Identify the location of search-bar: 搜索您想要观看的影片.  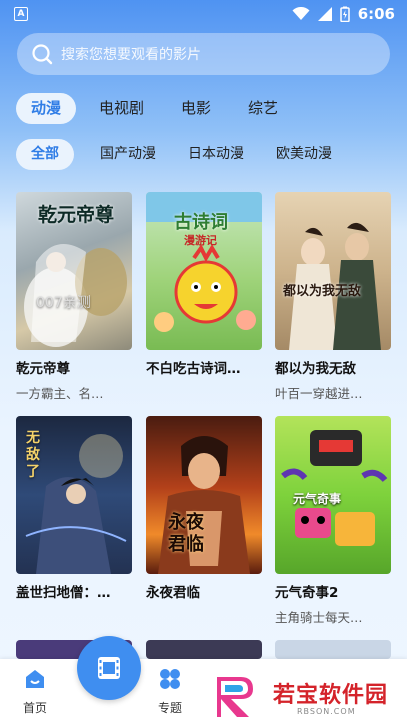
(203, 54).